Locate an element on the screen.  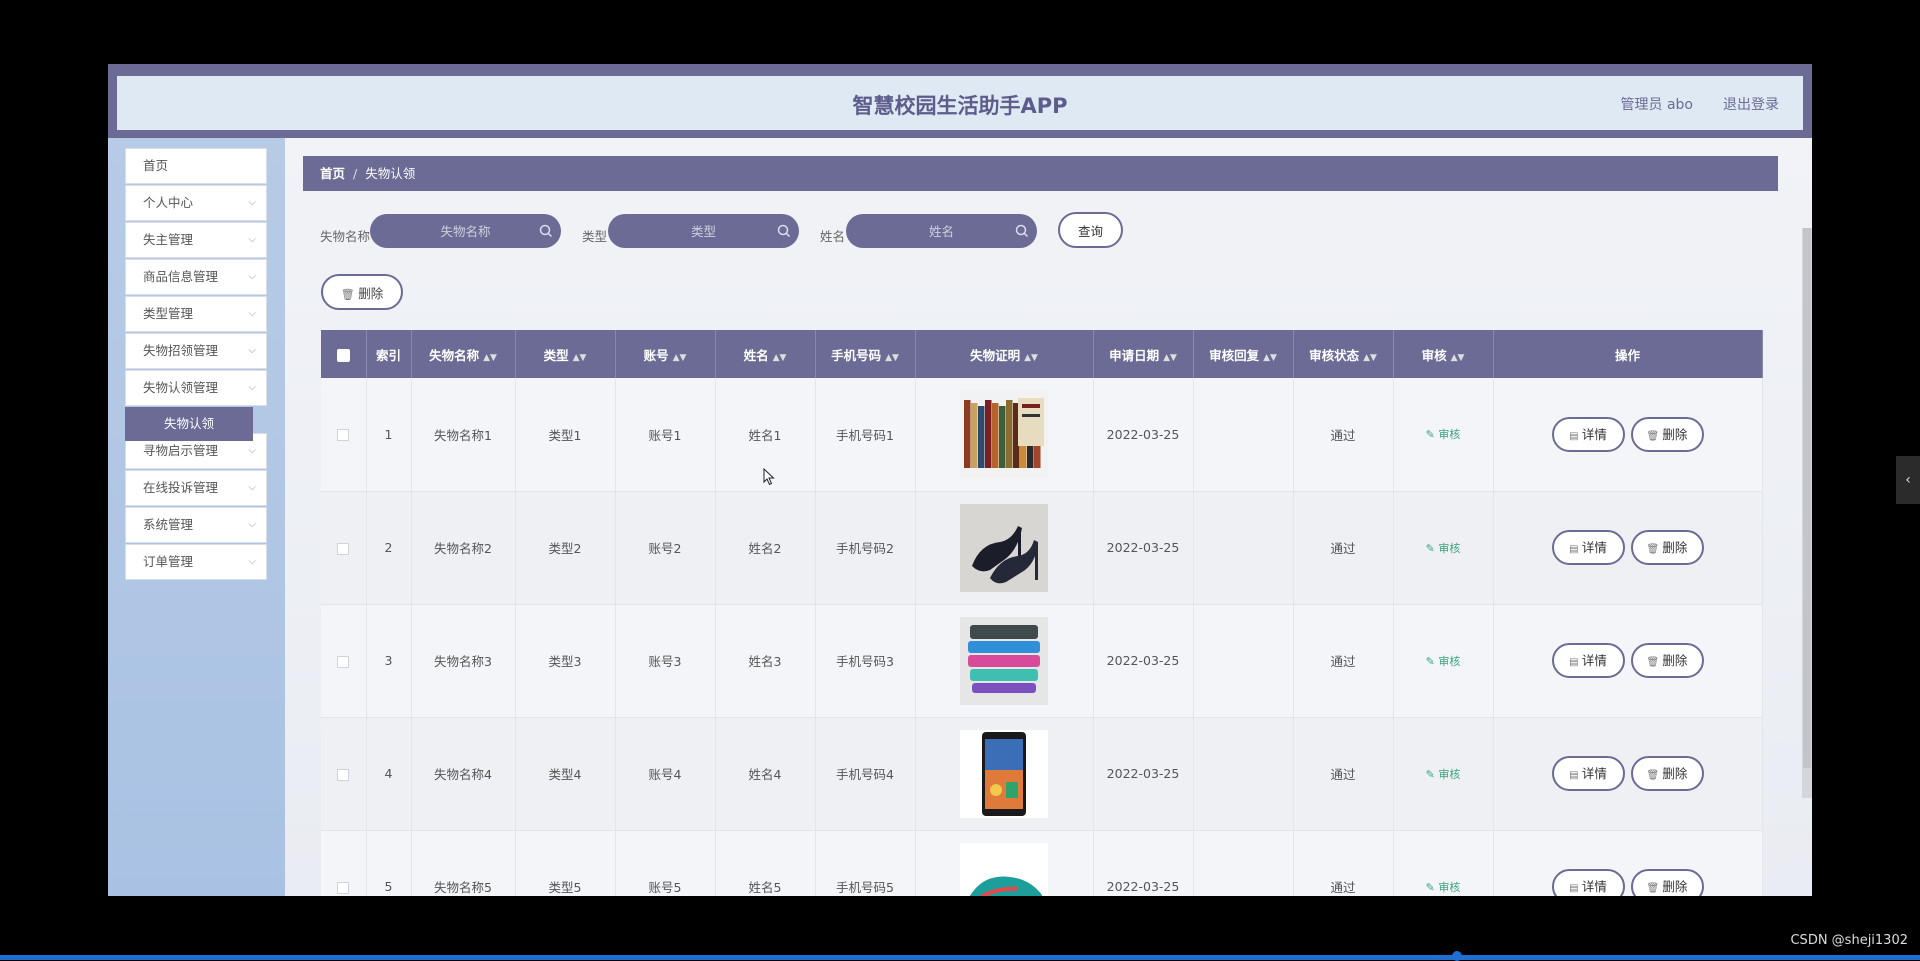
select-all-checkbox is located at coordinates (343, 355).